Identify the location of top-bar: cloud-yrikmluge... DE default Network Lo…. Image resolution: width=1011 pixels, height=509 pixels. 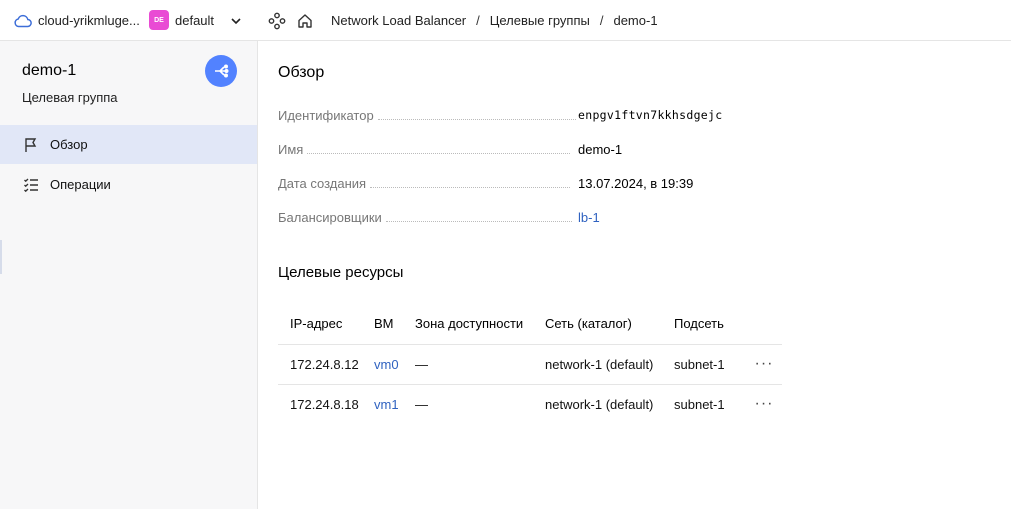
(505, 20).